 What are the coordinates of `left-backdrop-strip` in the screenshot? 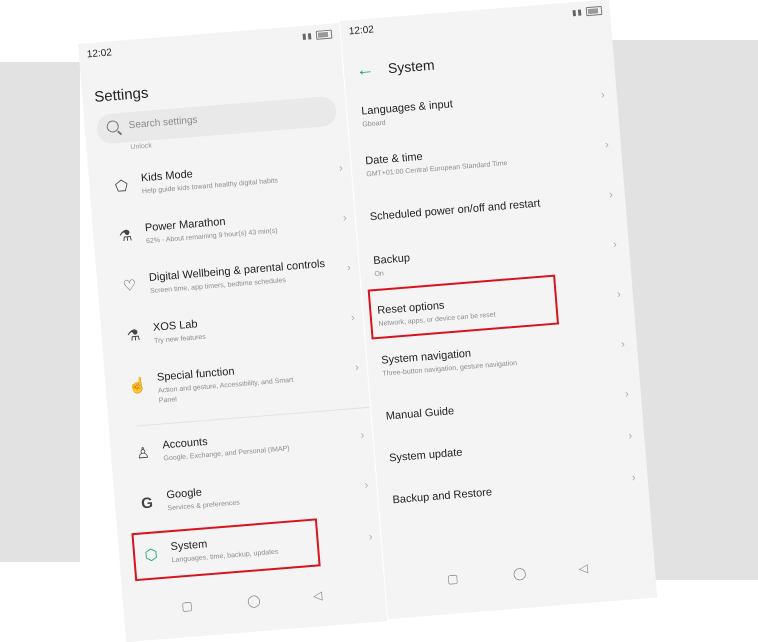 It's located at (40, 312).